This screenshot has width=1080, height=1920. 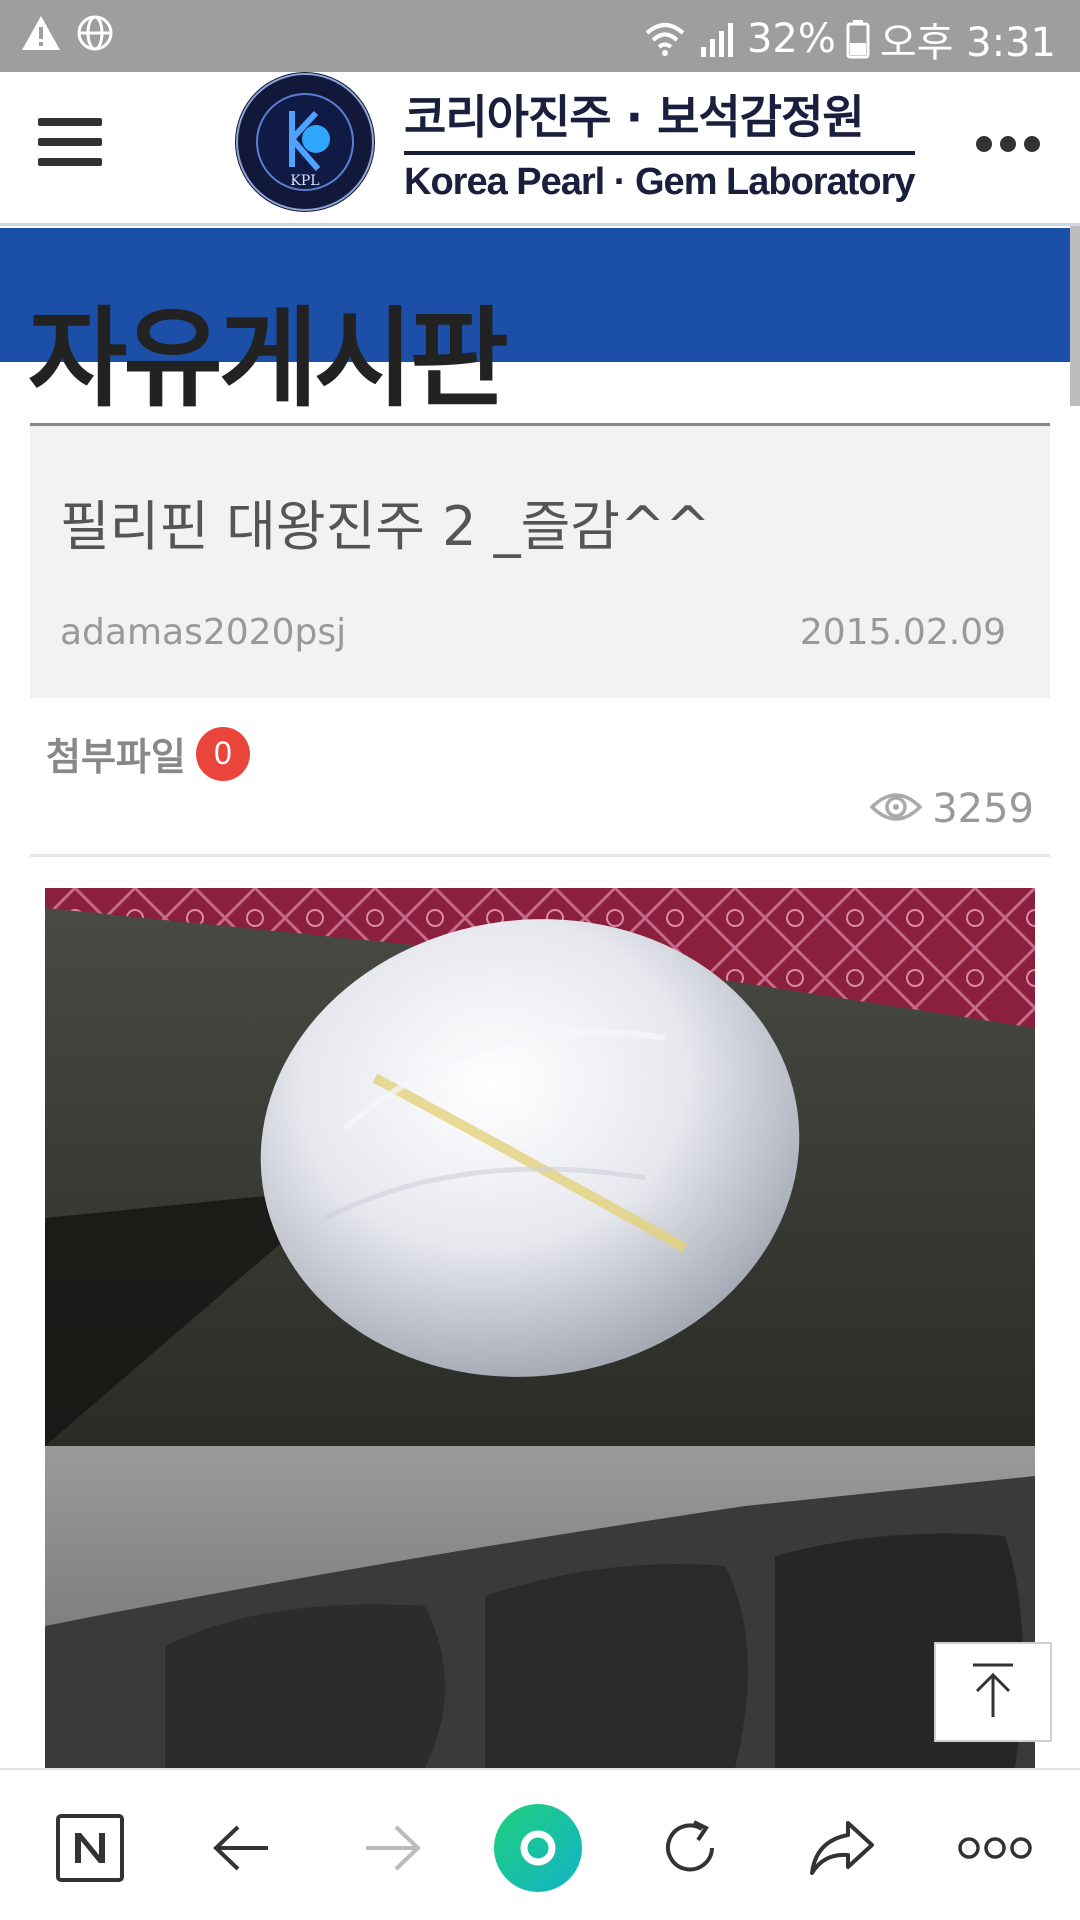 I want to click on more-icon, so click(x=995, y=1848).